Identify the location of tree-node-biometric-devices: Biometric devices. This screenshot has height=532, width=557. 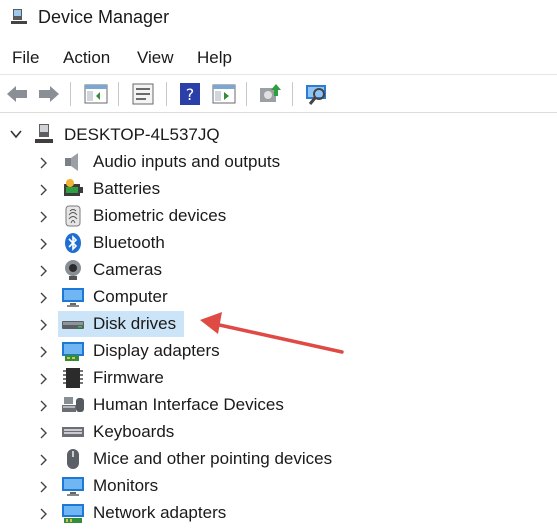
(278, 216).